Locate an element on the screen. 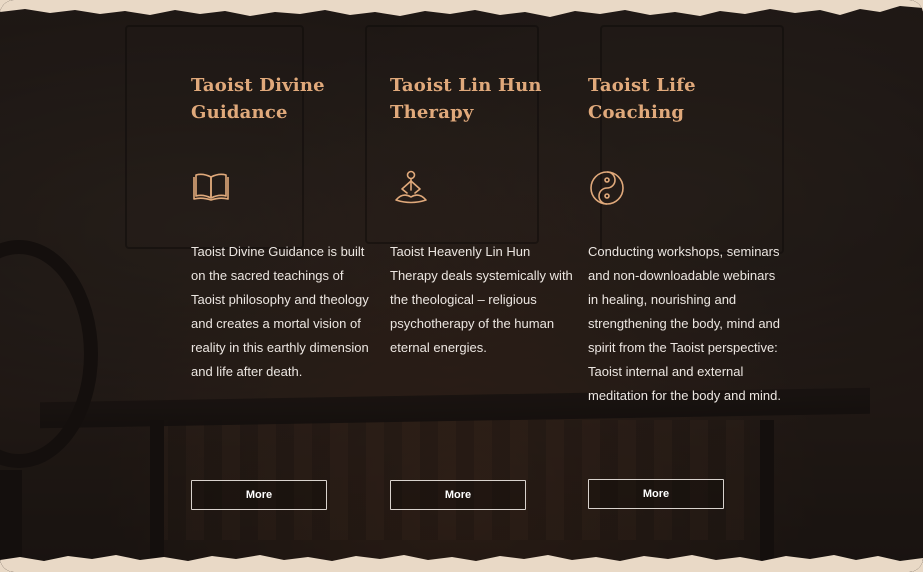 This screenshot has width=923, height=572. meditation-icon is located at coordinates (410, 188).